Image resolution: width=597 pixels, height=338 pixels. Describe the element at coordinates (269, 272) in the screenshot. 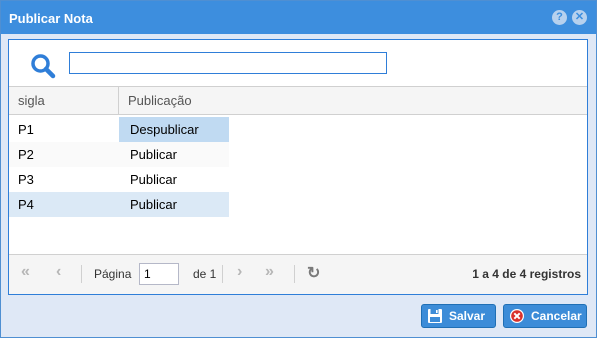

I see `last-page-icon: »` at that location.